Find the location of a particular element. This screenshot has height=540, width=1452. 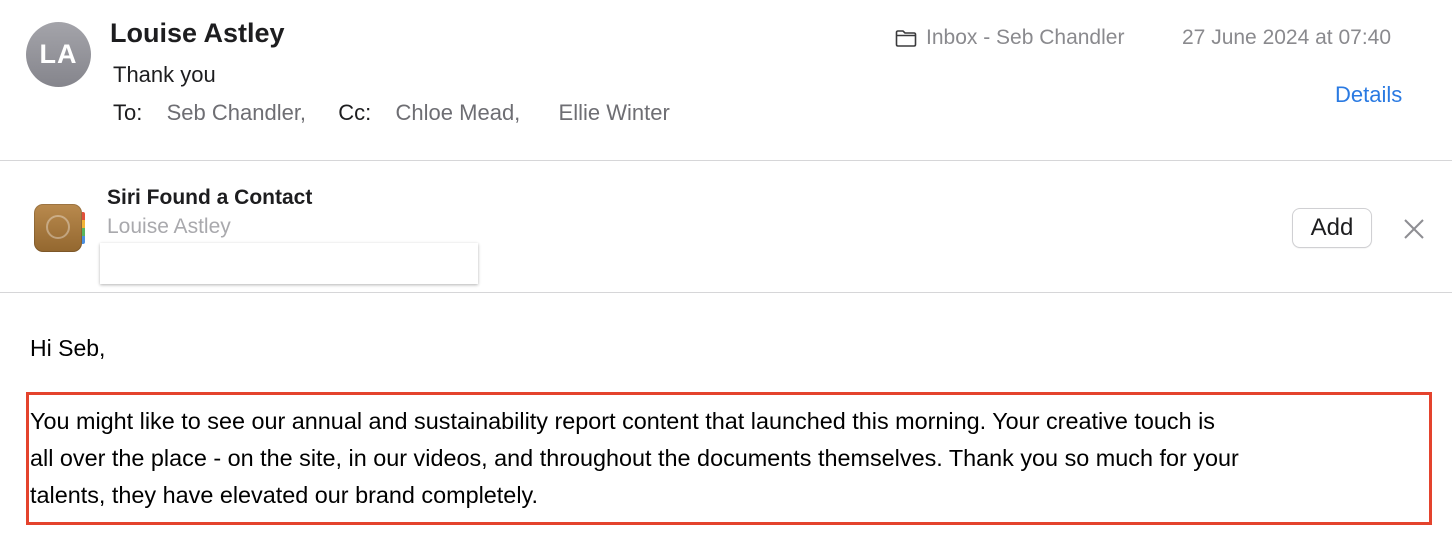

sender-avatar: LA is located at coordinates (58, 54).